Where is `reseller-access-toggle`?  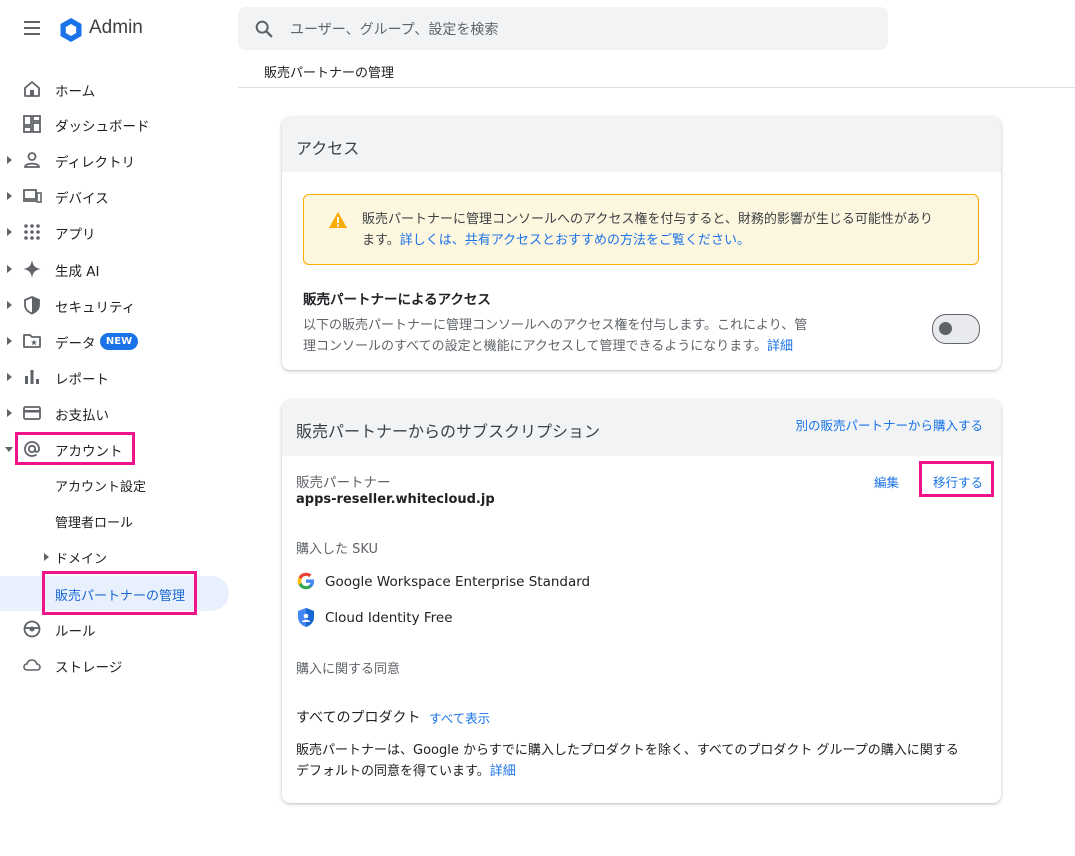 reseller-access-toggle is located at coordinates (956, 329).